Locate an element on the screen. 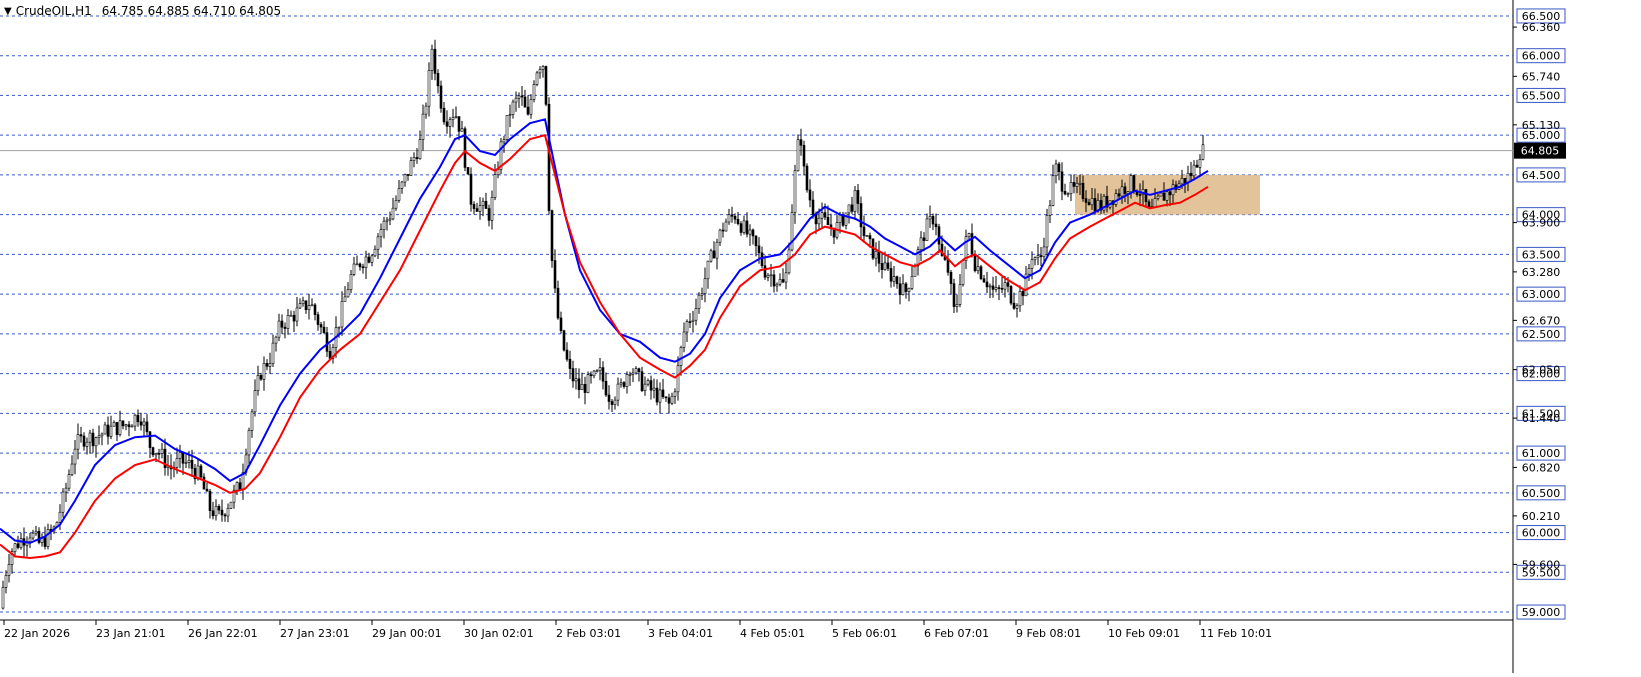 This screenshot has height=677, width=1641. price-tick-label: 60.820 is located at coordinates (1541, 467).